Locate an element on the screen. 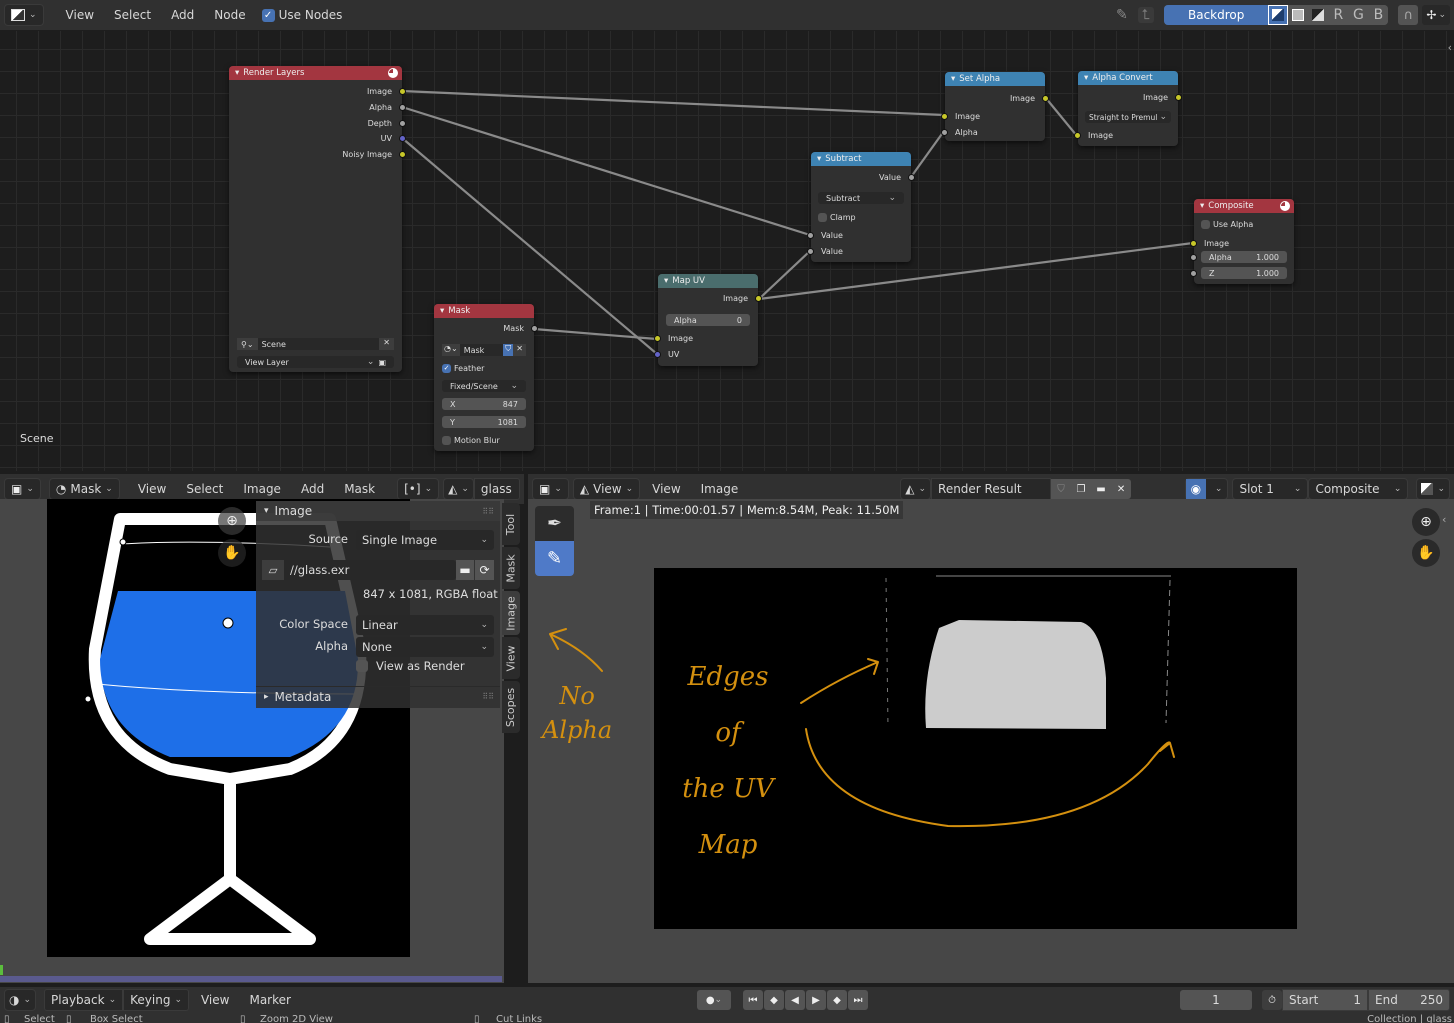 This screenshot has height=1023, width=1454. use-alpha-checkbox: Use Alpha is located at coordinates (1227, 224).